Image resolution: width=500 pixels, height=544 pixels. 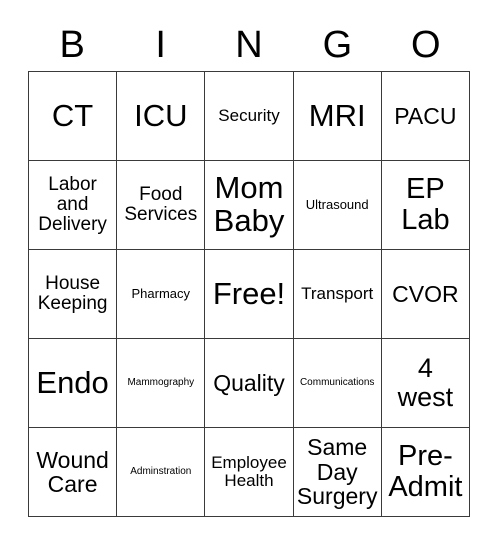 I want to click on bingo-cell: Quality, so click(x=249, y=383).